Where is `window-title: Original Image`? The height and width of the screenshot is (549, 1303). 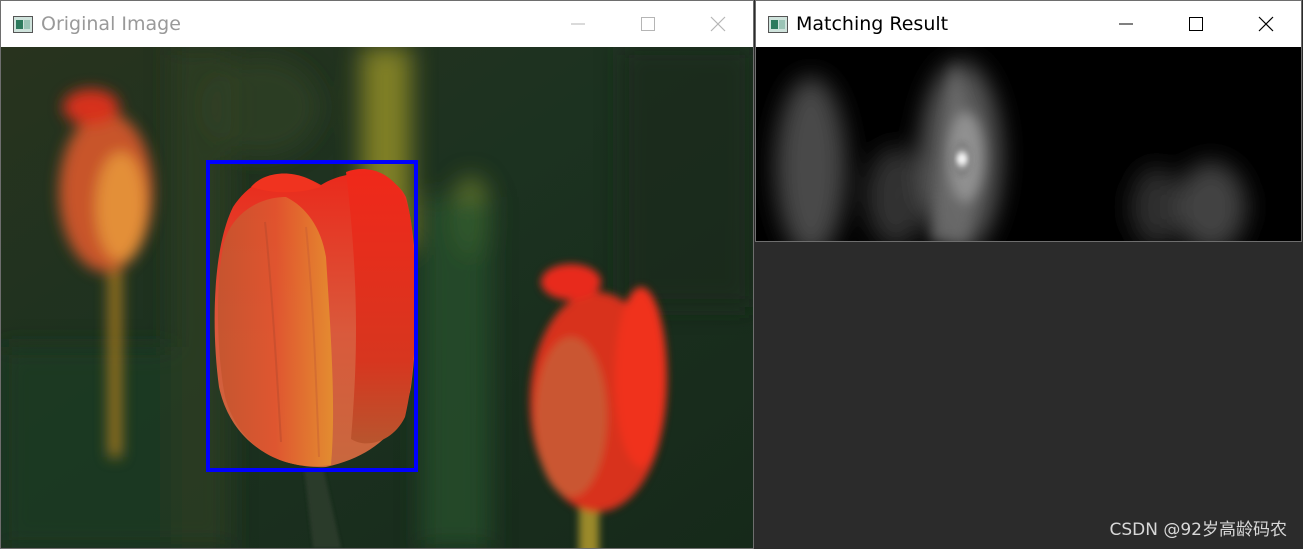 window-title: Original Image is located at coordinates (111, 24).